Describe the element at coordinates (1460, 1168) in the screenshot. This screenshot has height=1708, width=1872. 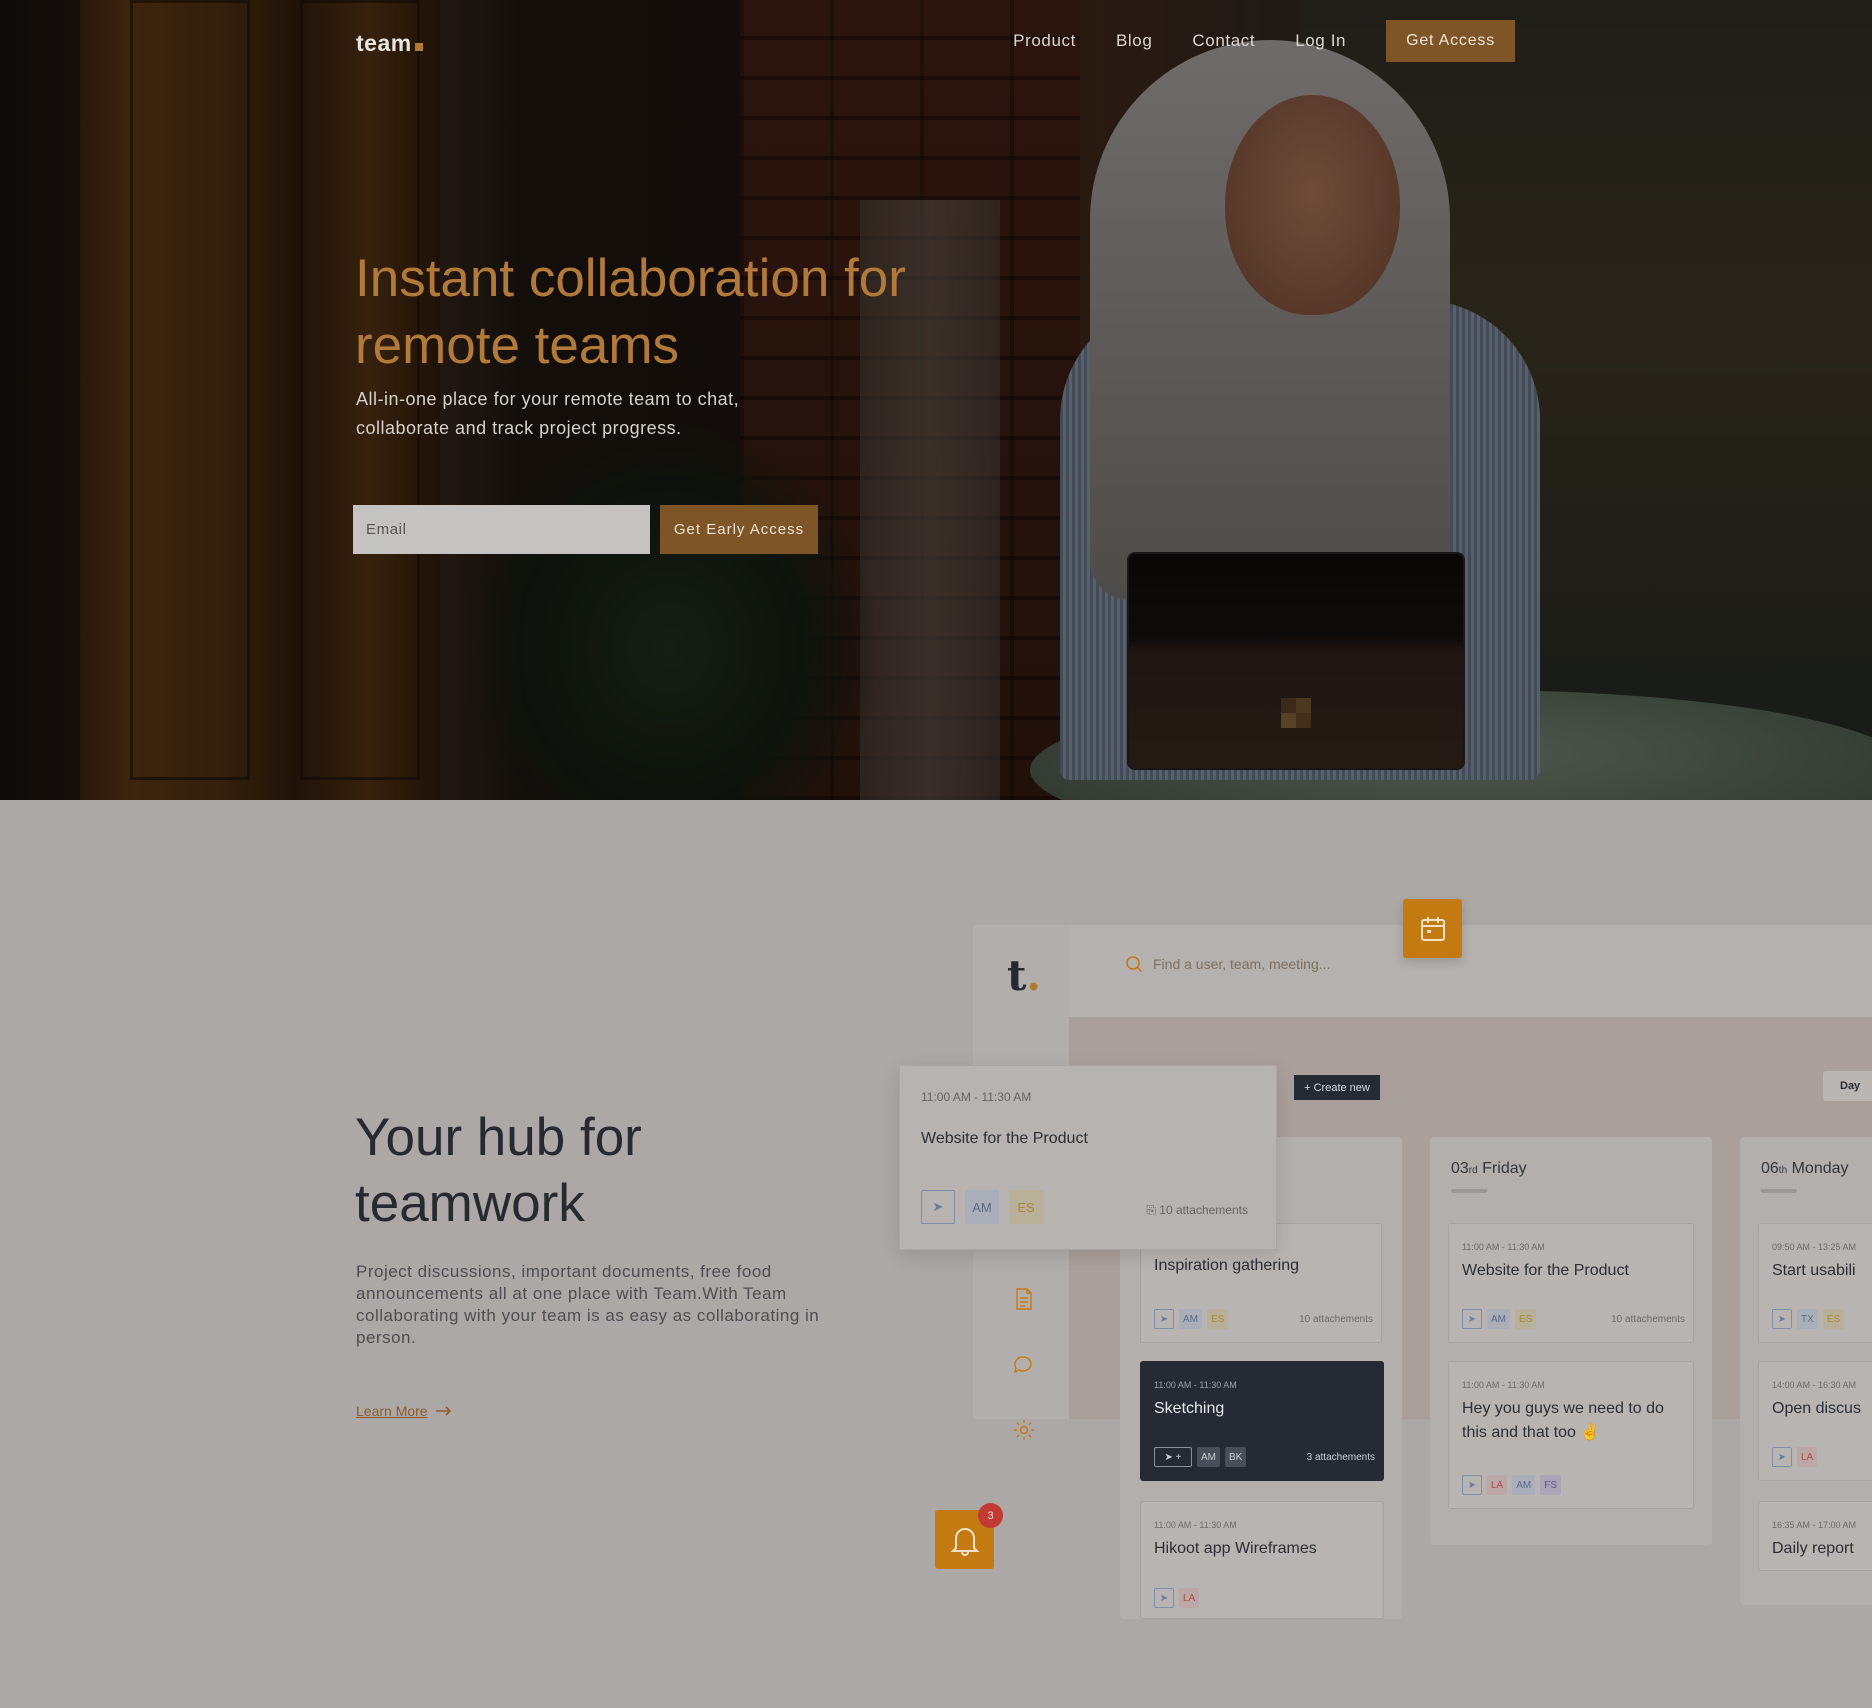
I see `day-number: 03` at that location.